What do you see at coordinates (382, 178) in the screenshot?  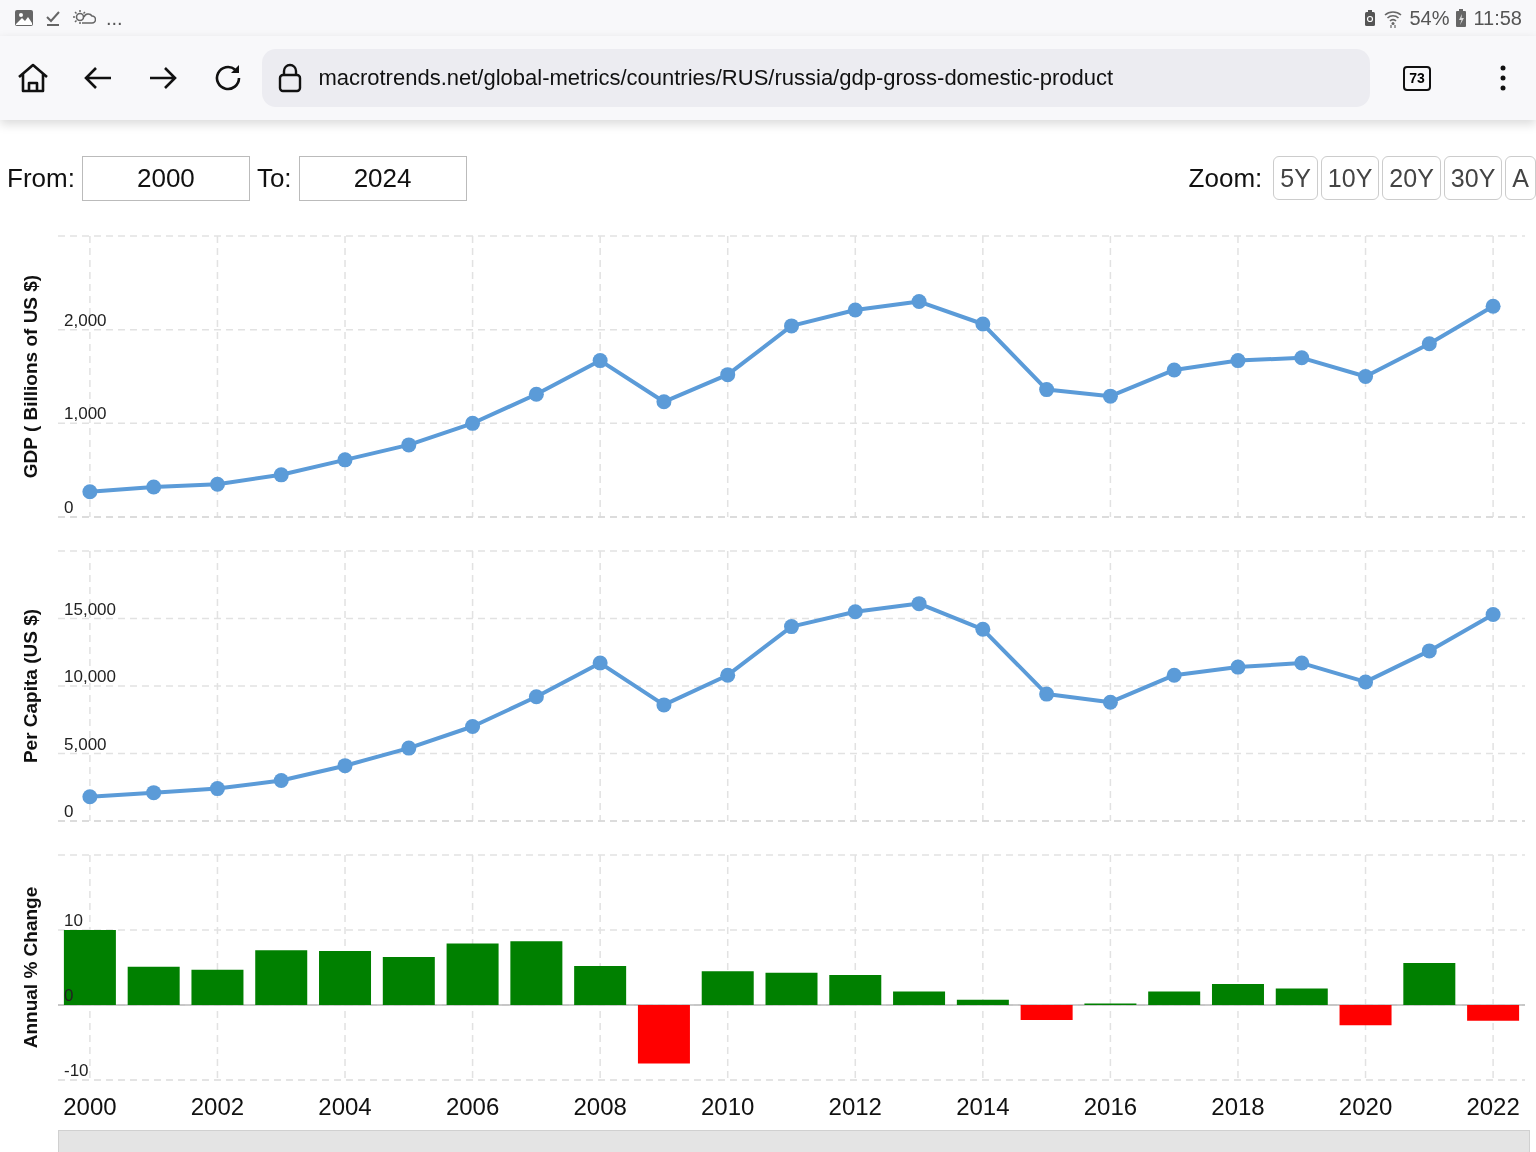 I see `to-year-field: 2024` at bounding box center [382, 178].